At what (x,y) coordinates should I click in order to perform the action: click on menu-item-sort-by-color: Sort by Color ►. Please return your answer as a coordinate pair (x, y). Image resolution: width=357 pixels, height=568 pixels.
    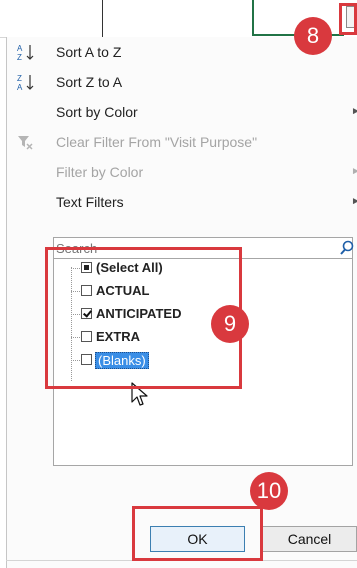
    Looking at the image, I should click on (182, 112).